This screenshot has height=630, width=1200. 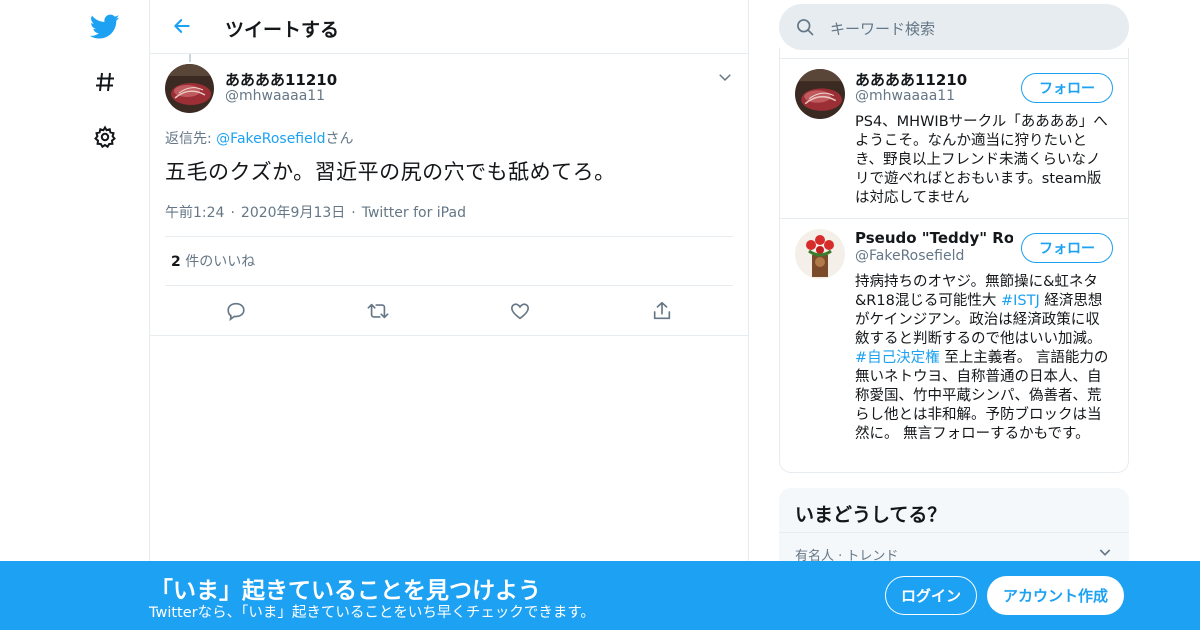 I want to click on user-name: ああああ11210, so click(x=934, y=79).